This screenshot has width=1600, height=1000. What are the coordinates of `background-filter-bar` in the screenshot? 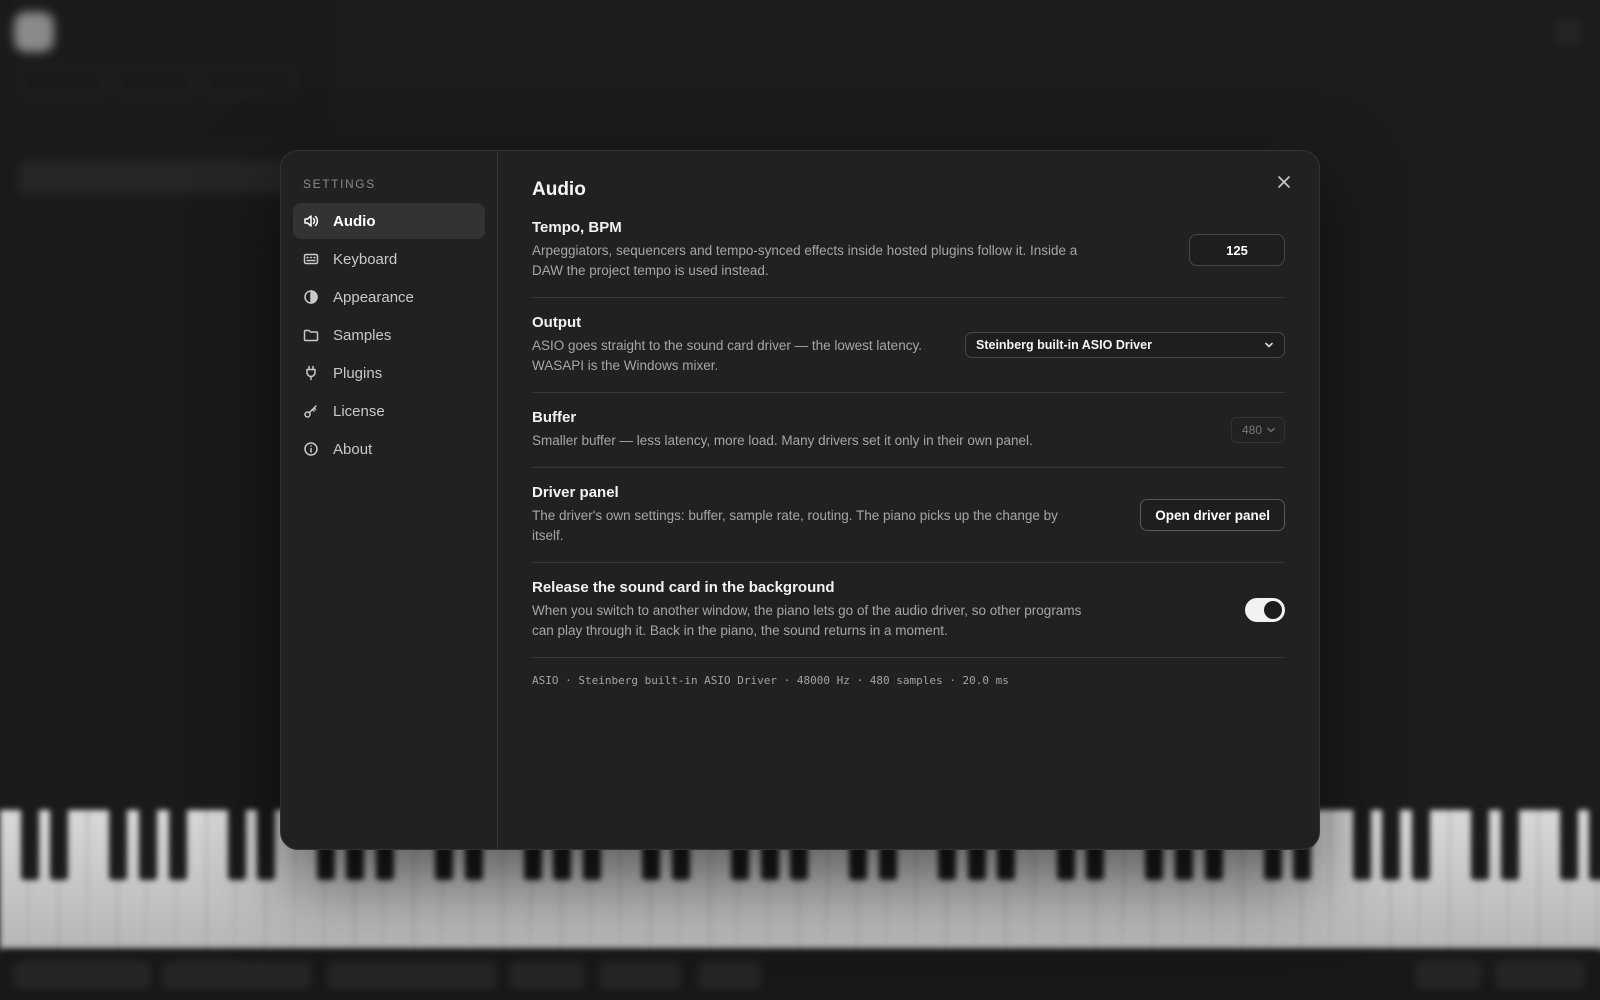 It's located at (170, 131).